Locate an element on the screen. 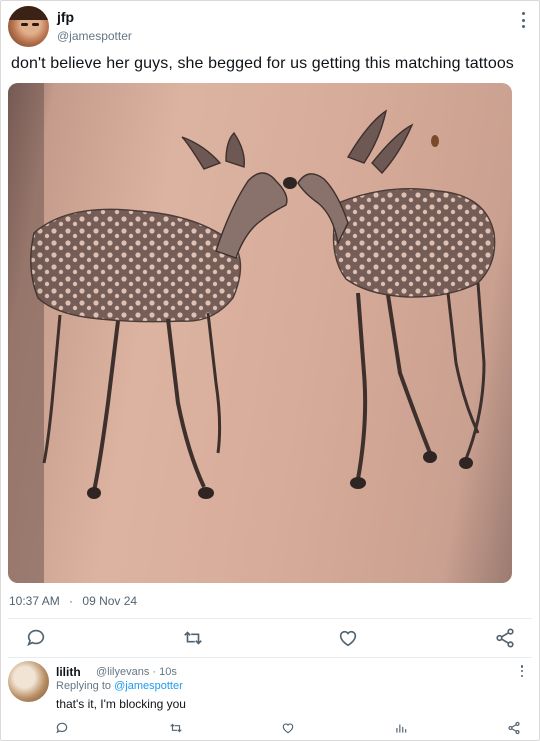 The height and width of the screenshot is (741, 540). author-name: jfp is located at coordinates (65, 17).